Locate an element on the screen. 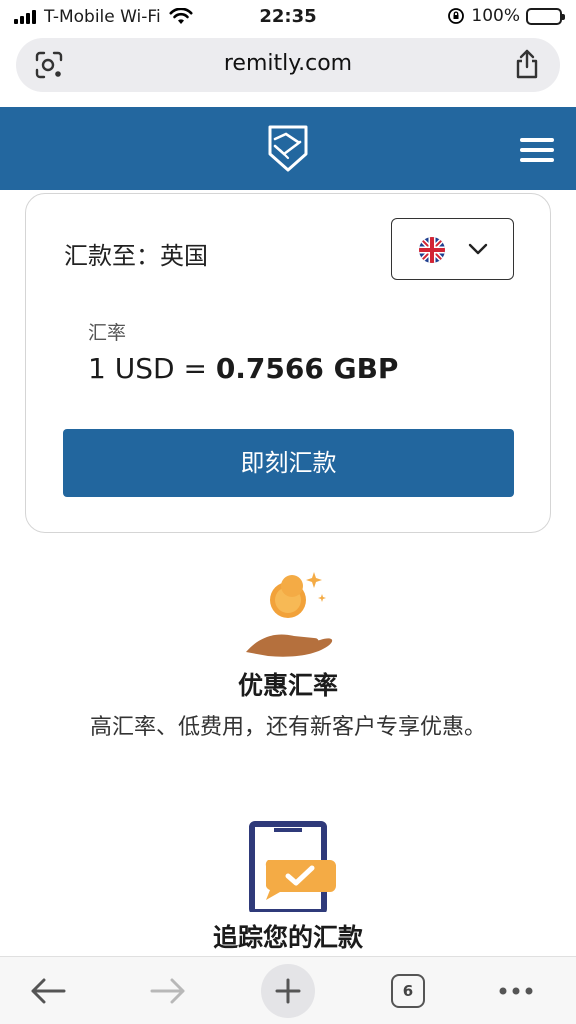 This screenshot has width=576, height=1024. exchange-rate: 1 USD = 0.7566 GBP is located at coordinates (243, 368).